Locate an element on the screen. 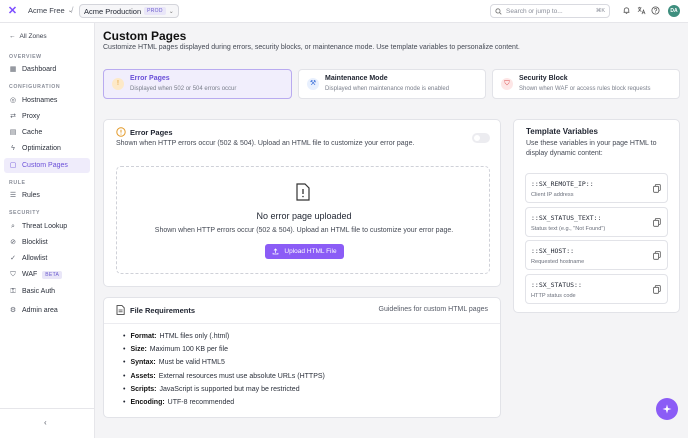 The height and width of the screenshot is (438, 688). file-requirements-subtitle: Guidelines for custom HTML pages is located at coordinates (433, 309).